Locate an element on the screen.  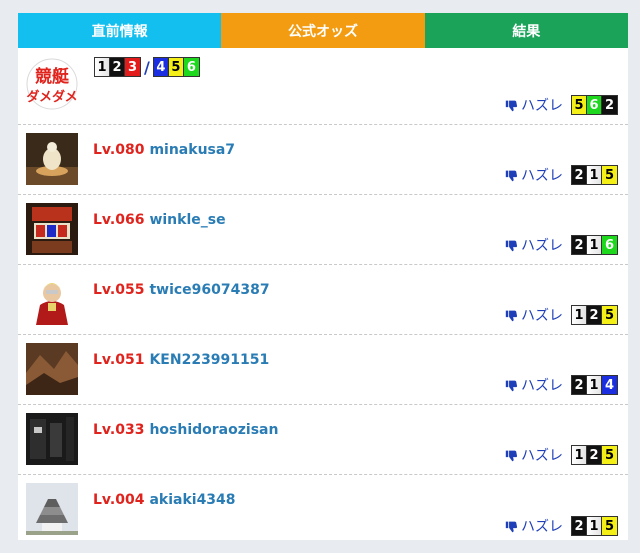
result-combination: 2 1 4 is located at coordinates (594, 385).